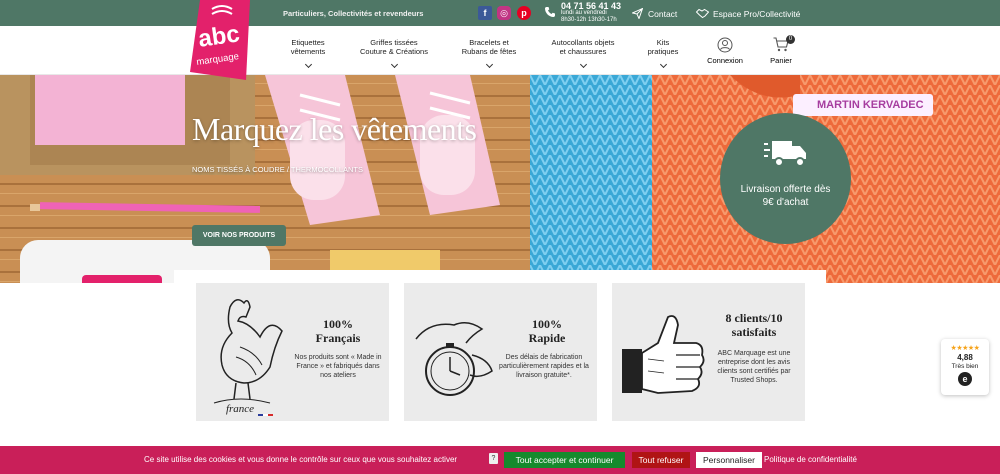 This screenshot has width=1000, height=474. Describe the element at coordinates (584, 13) in the screenshot. I see `phone-hours-days: lundi au vendredi` at that location.